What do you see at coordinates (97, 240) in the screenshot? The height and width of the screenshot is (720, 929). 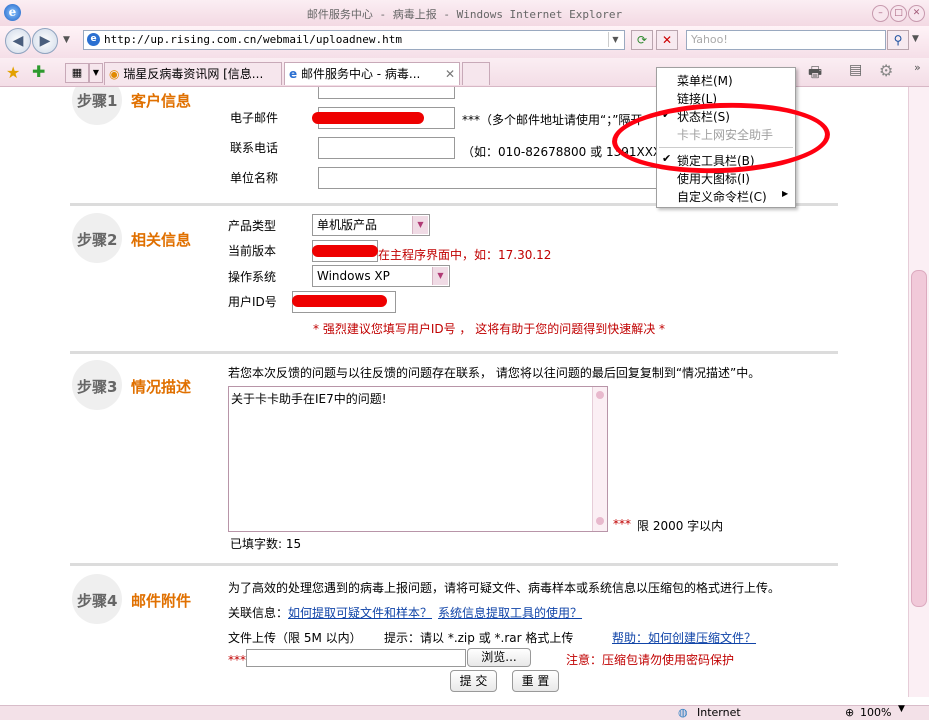 I see `step2-label: 步骤2` at bounding box center [97, 240].